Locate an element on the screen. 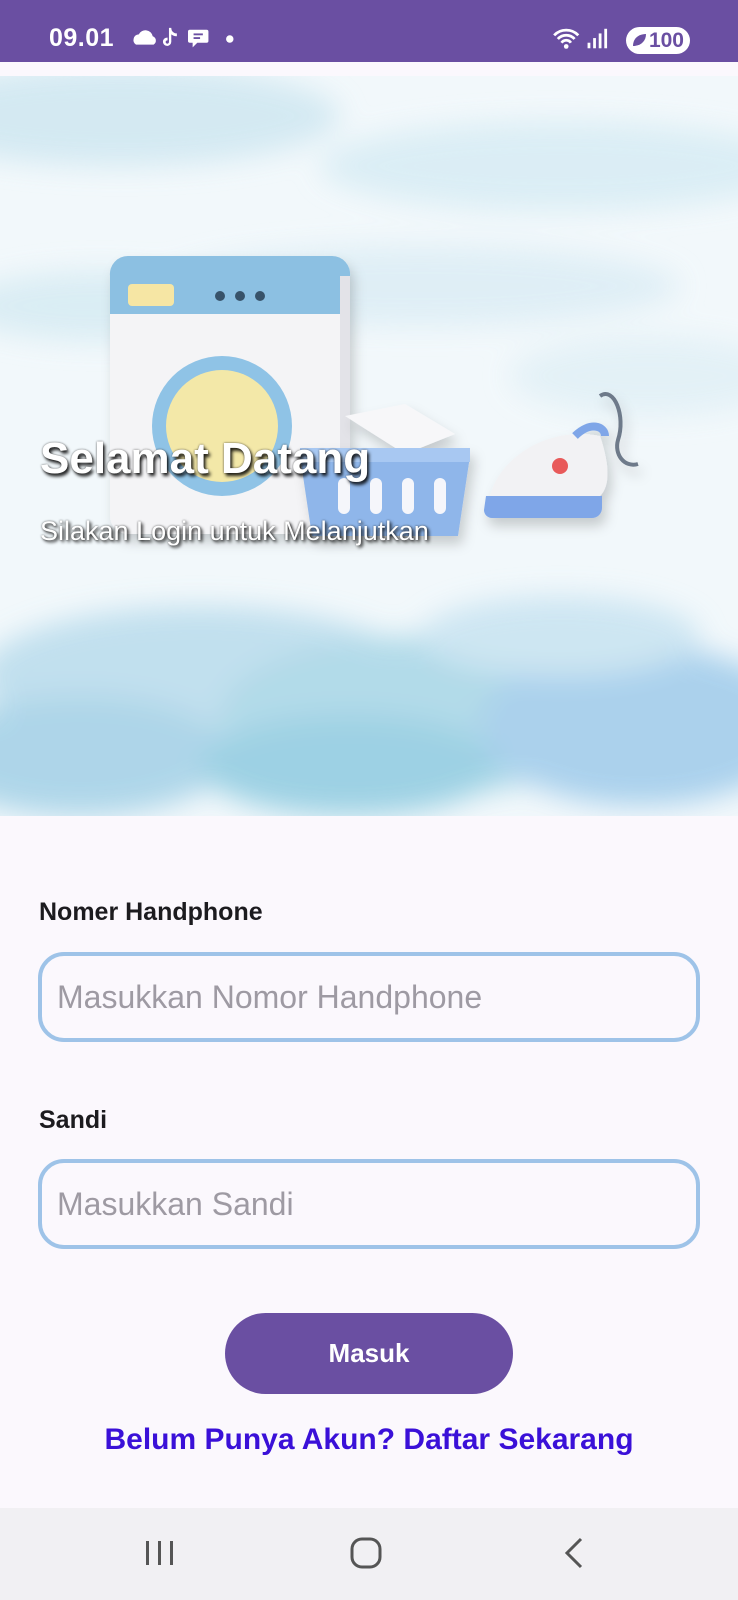 The height and width of the screenshot is (1600, 738). cloud-icon is located at coordinates (144, 37).